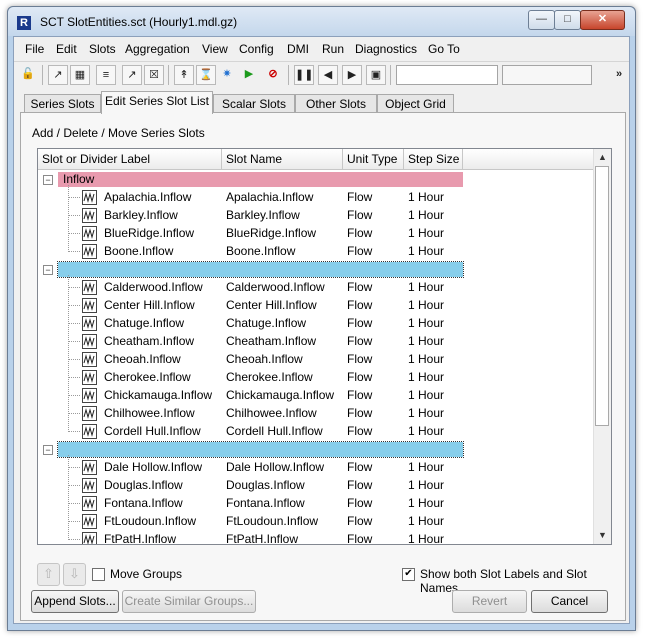  Describe the element at coordinates (184, 75) in the screenshot. I see `plot-icon: ↟` at that location.